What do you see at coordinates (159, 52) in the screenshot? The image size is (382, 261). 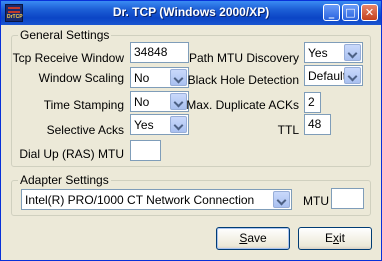 I see `tcp-receive-window-input: 34848` at bounding box center [159, 52].